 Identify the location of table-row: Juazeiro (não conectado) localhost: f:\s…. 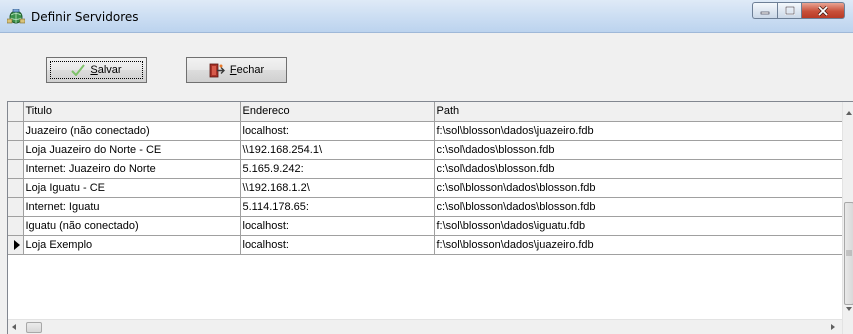
(425, 131).